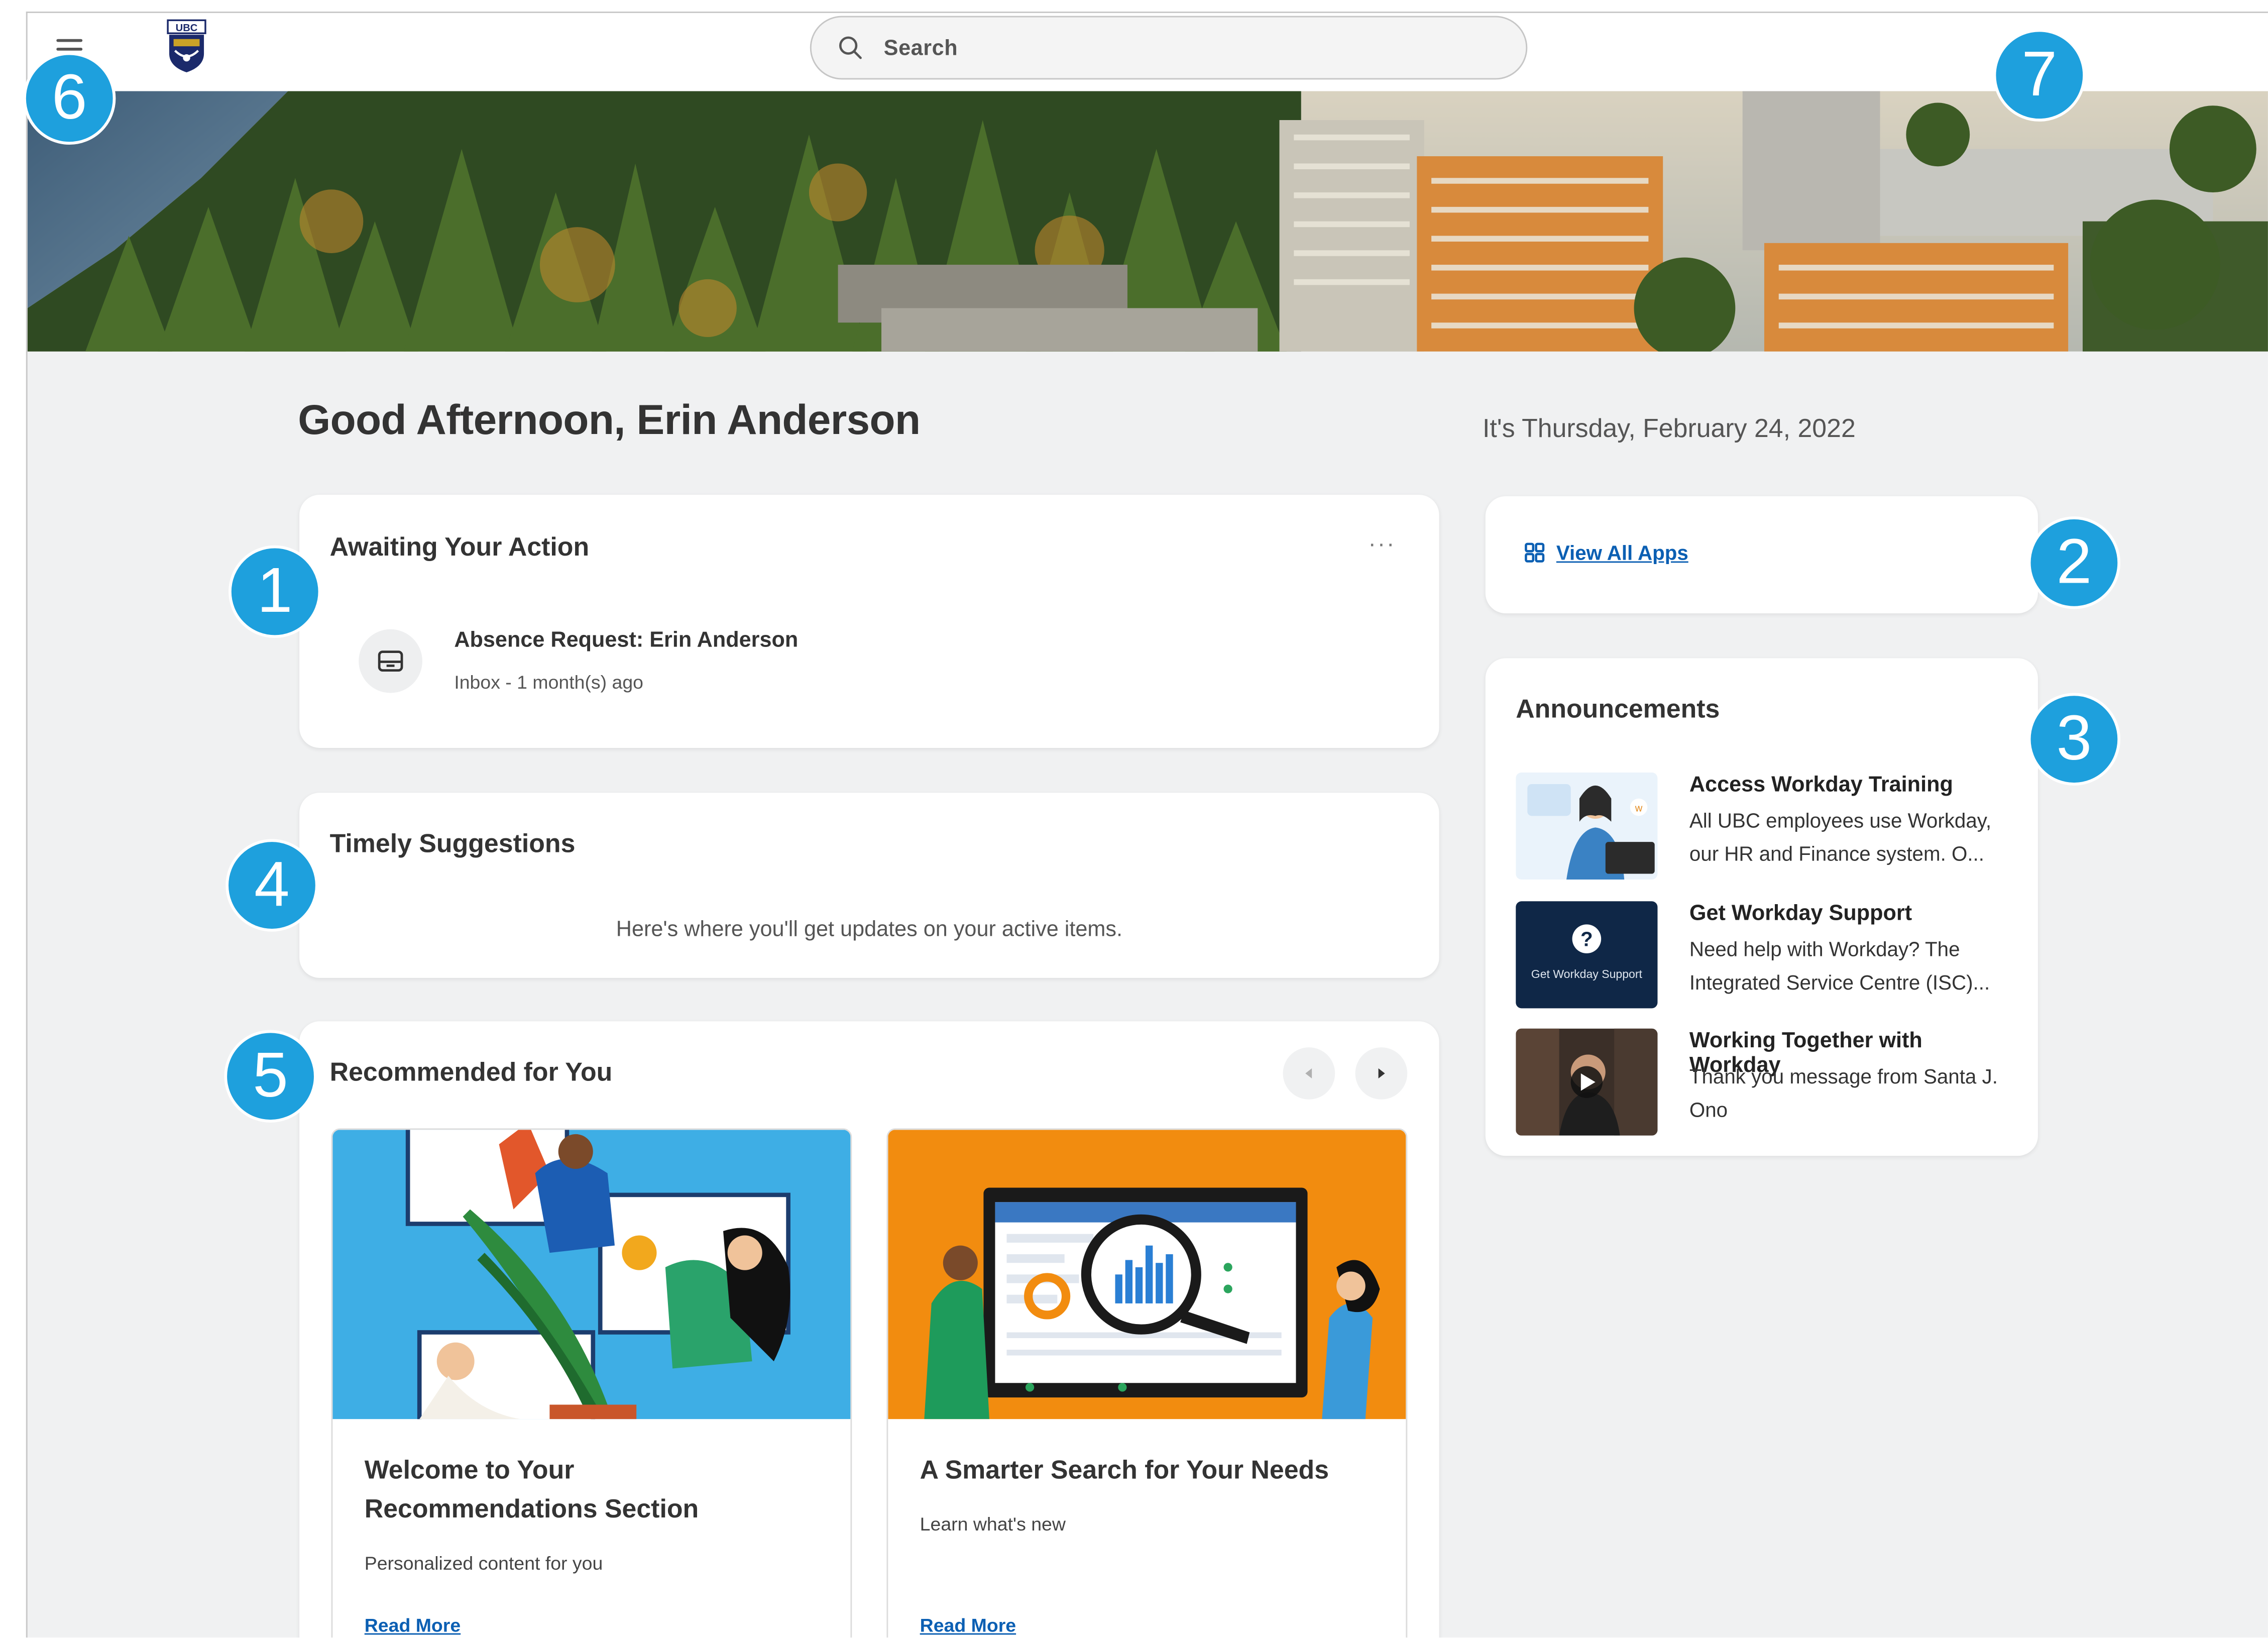 The width and height of the screenshot is (2268, 1638). What do you see at coordinates (1587, 955) in the screenshot?
I see `support-thumbnail: ? Get Workday Support` at bounding box center [1587, 955].